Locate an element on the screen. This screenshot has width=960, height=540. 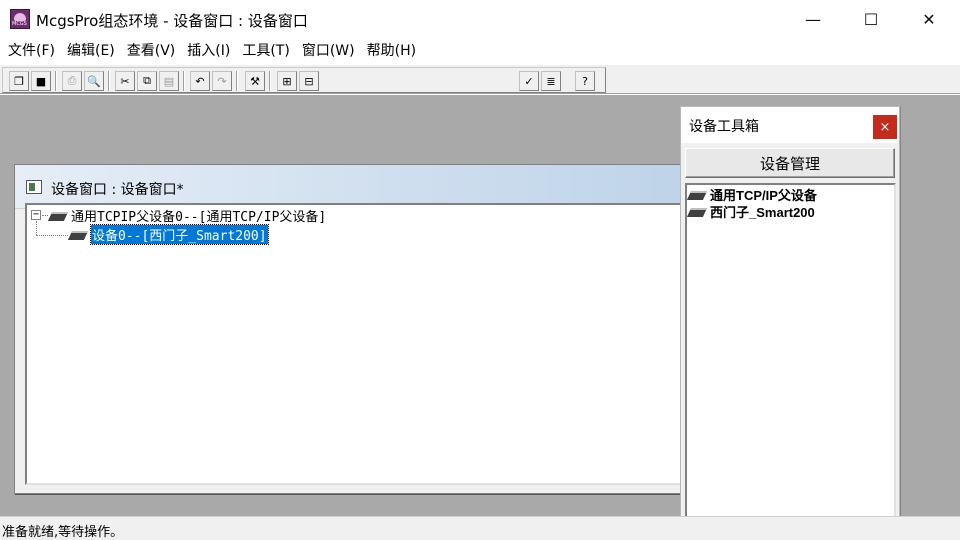
print-icon: ⎙ is located at coordinates (72, 81).